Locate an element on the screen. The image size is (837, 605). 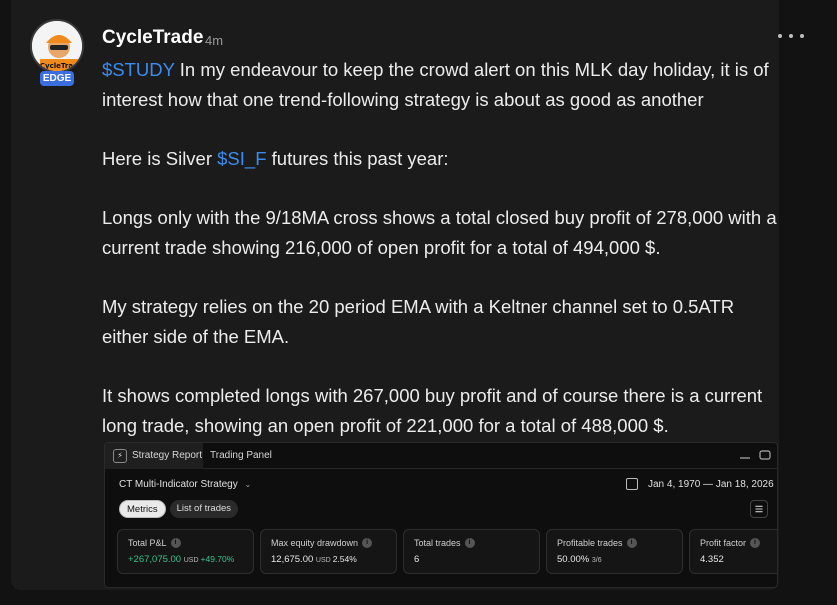
author-name: CycleTrade is located at coordinates (152, 38).